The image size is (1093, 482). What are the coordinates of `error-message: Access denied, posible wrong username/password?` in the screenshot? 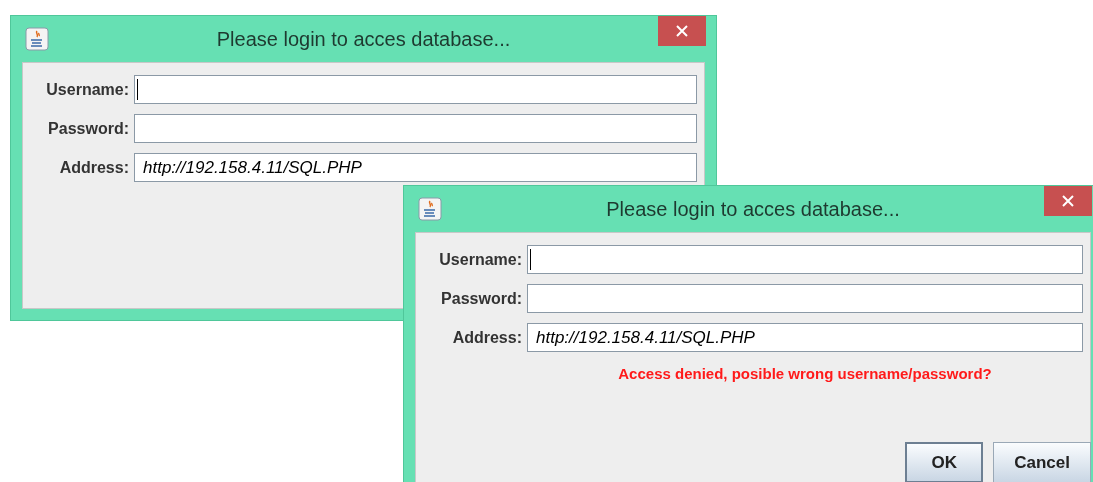 It's located at (805, 374).